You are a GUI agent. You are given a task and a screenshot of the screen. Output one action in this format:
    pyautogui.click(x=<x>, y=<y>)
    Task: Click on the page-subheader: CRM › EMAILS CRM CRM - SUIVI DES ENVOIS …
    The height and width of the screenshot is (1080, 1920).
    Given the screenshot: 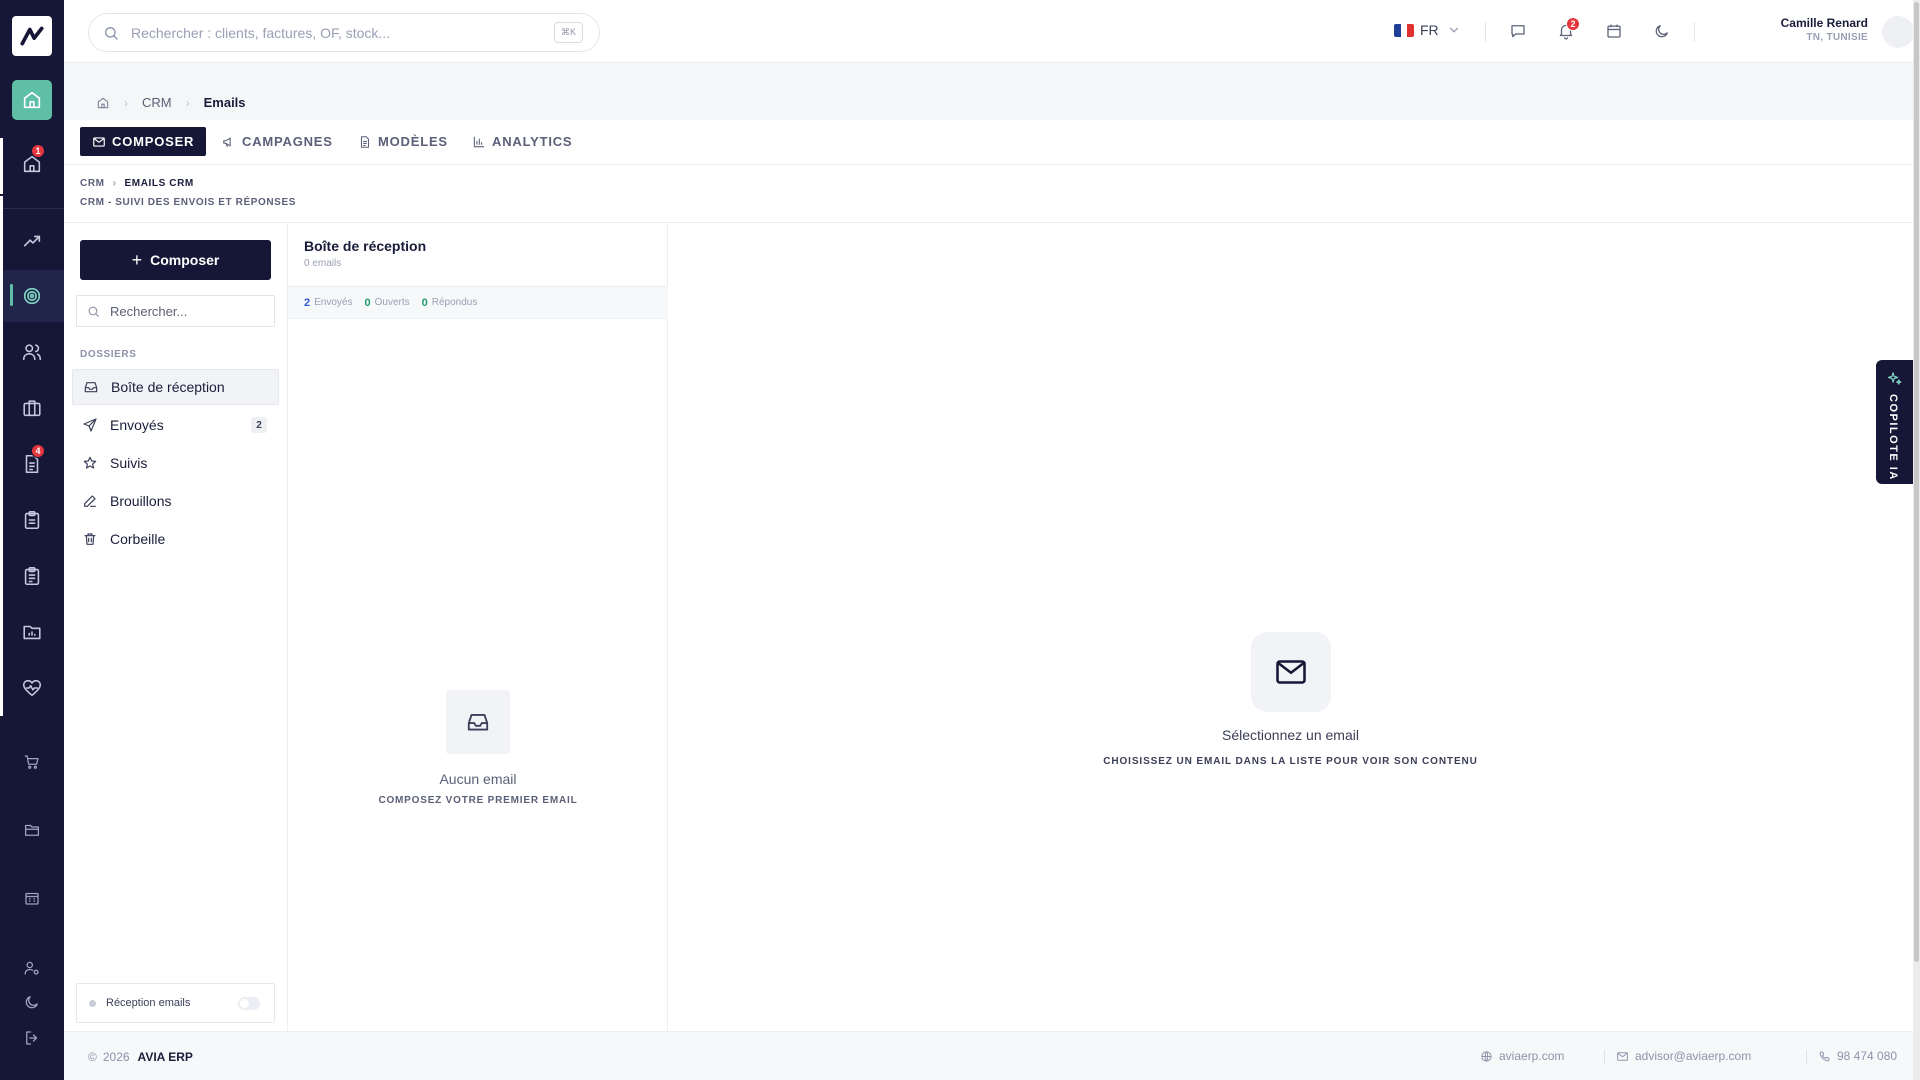 What is the action you would take?
    pyautogui.click(x=988, y=194)
    